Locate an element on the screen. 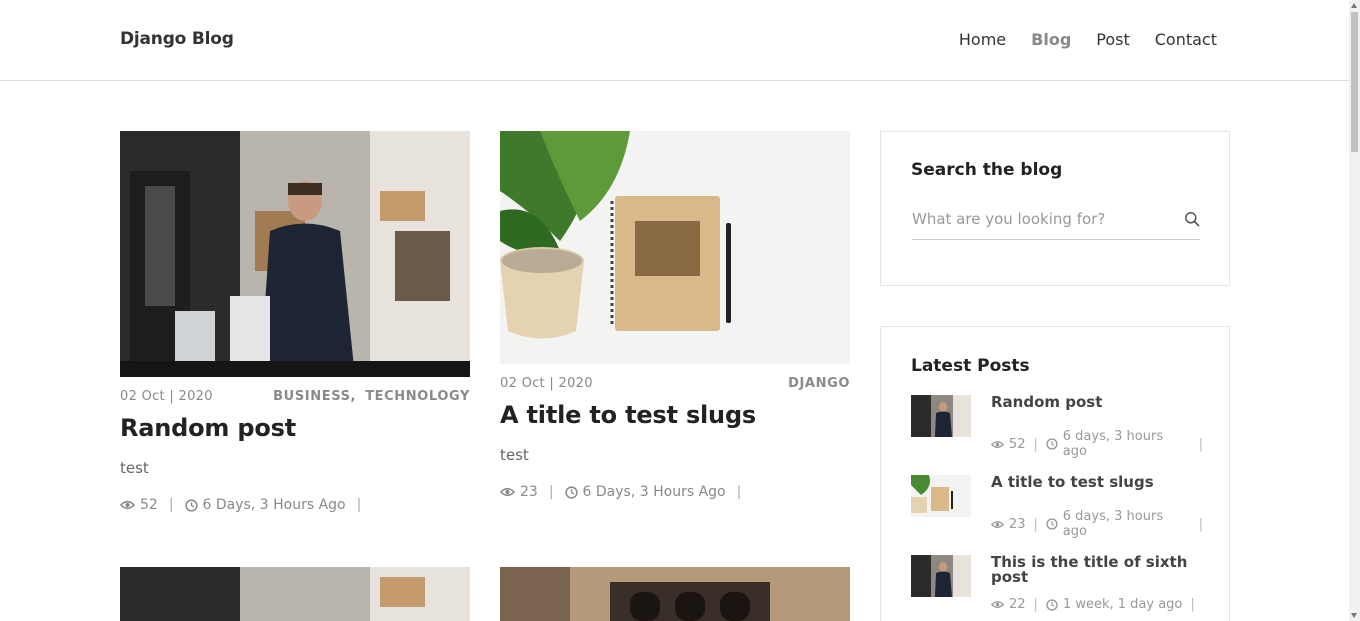 The image size is (1360, 621). post-title: Random post is located at coordinates (295, 428).